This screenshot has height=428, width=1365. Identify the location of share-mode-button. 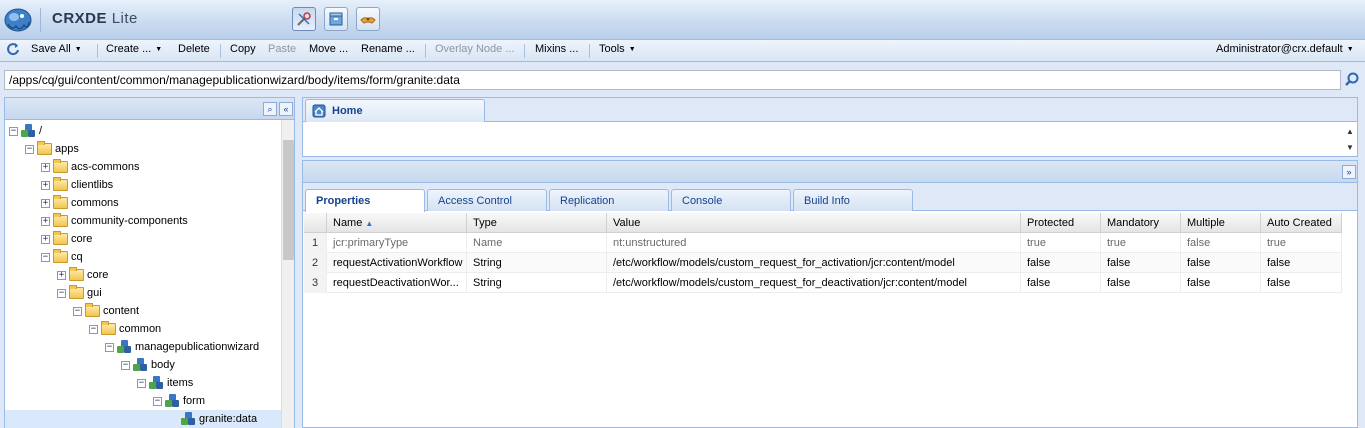
(368, 19).